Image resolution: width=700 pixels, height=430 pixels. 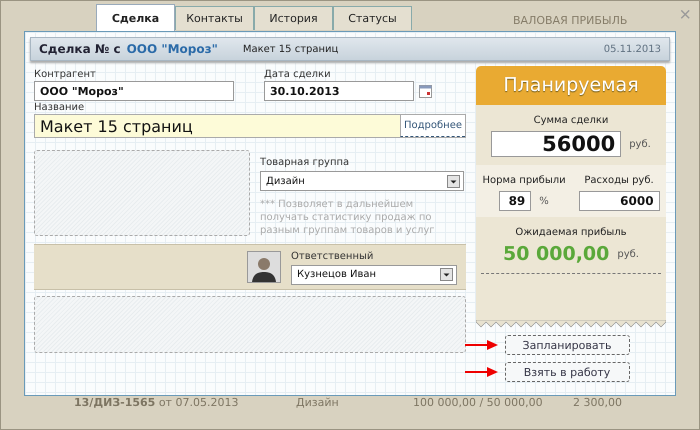 I want to click on amount-field: 56000, so click(x=556, y=144).